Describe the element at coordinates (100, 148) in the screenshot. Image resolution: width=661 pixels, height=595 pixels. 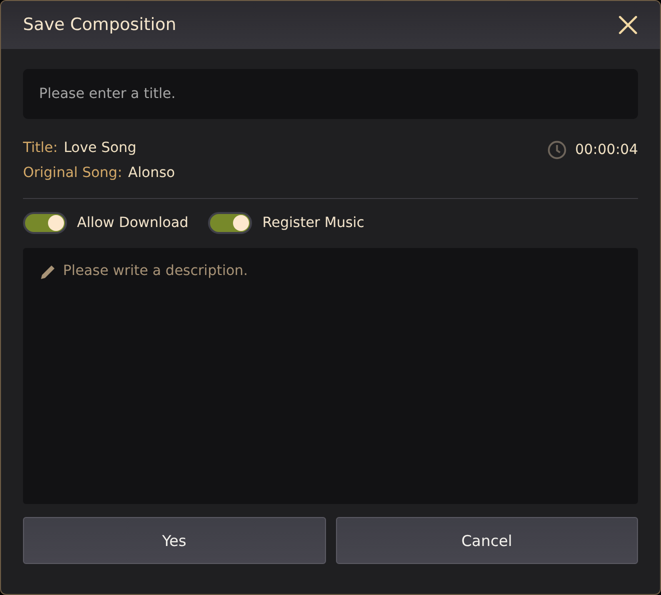
I see `info-value: Love Song` at that location.